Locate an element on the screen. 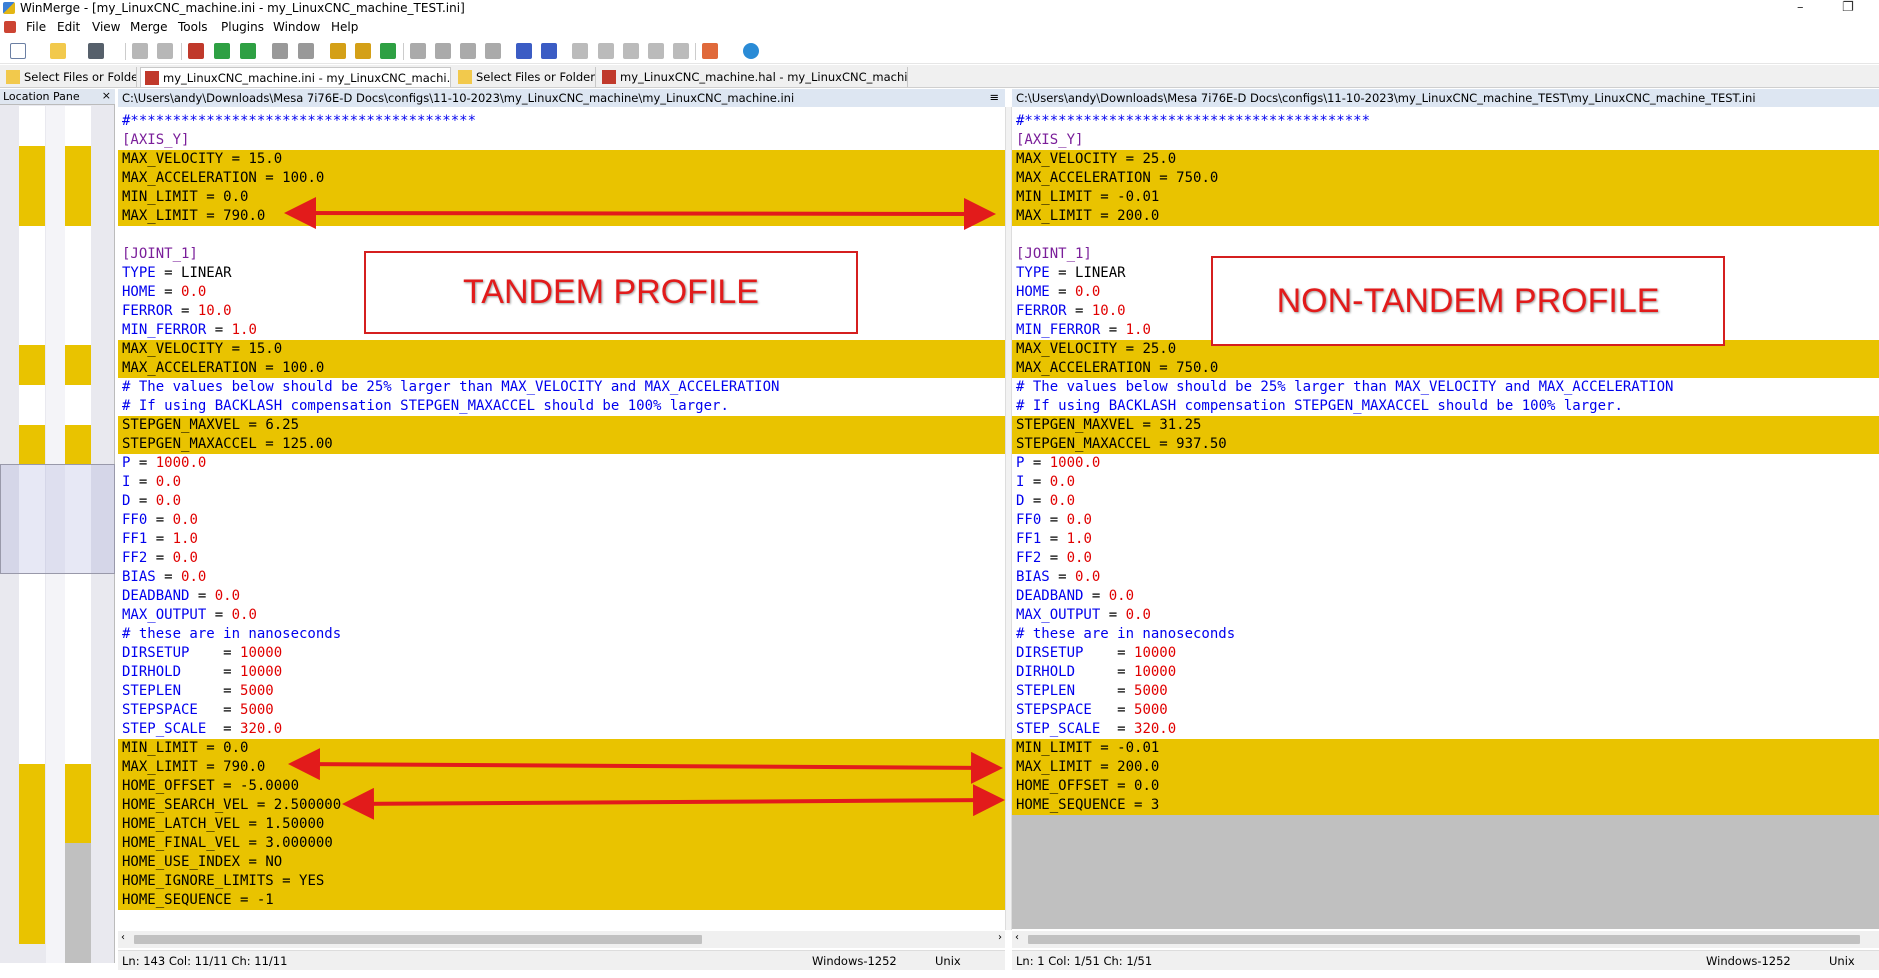  minimize-button: – is located at coordinates (1800, 7).